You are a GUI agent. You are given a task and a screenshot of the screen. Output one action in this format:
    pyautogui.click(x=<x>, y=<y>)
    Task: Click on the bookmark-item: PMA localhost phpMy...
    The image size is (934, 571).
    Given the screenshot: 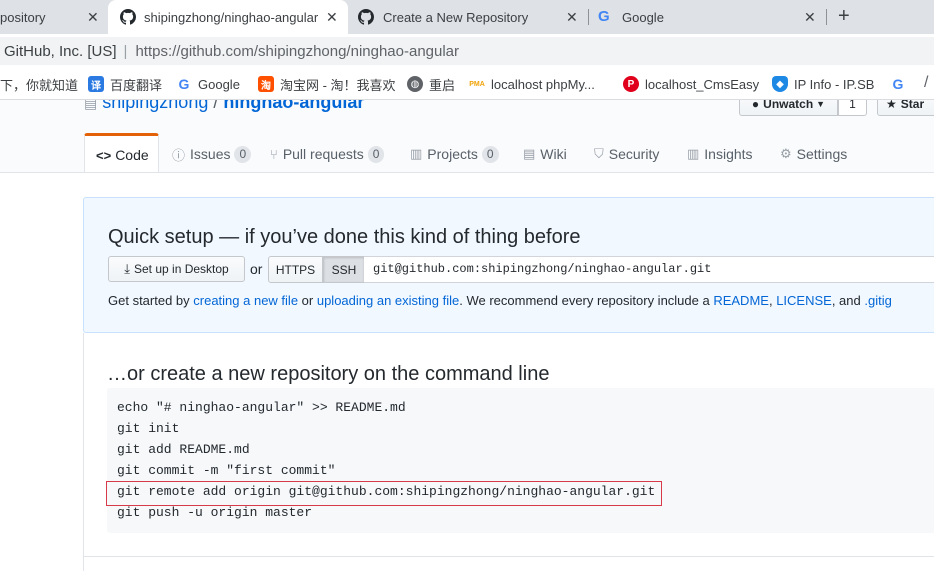 What is the action you would take?
    pyautogui.click(x=532, y=84)
    